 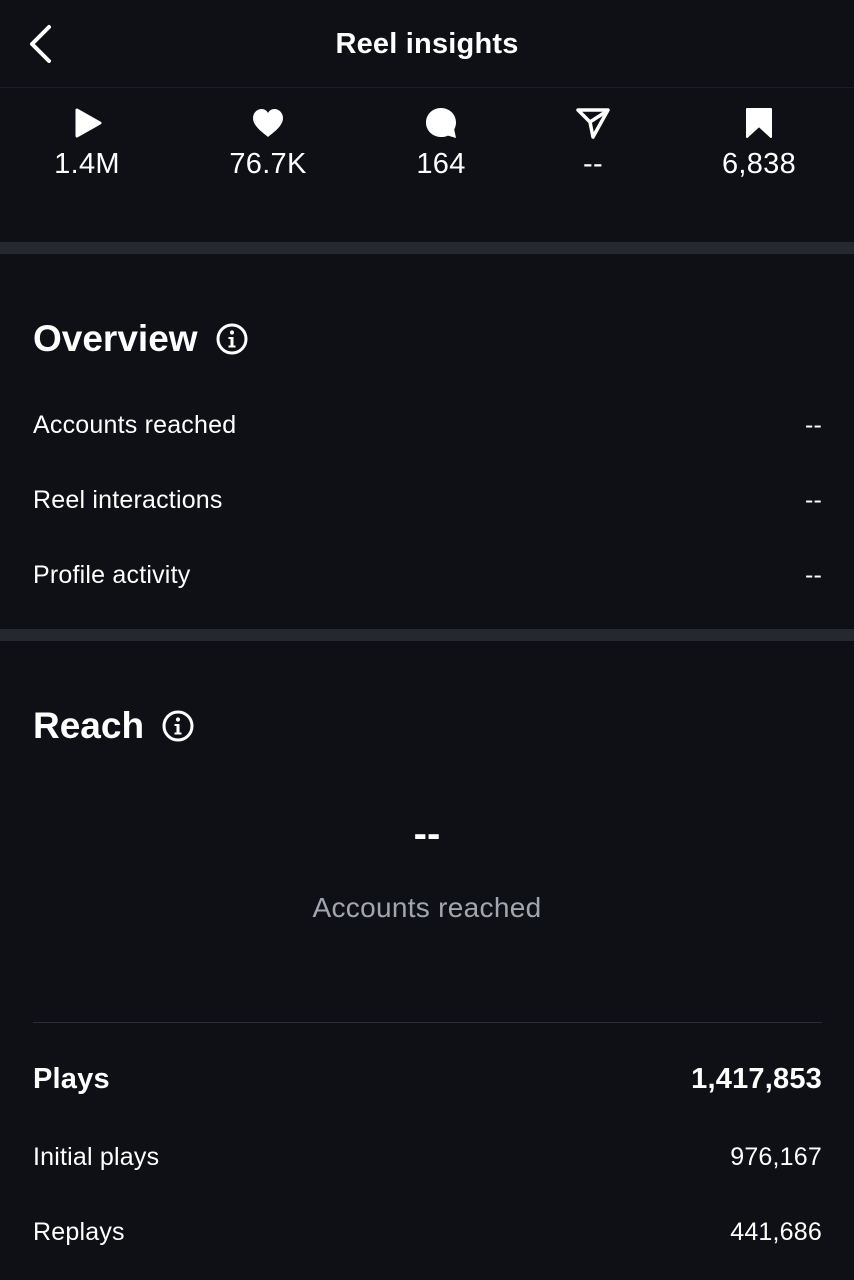 What do you see at coordinates (759, 123) in the screenshot?
I see `bookmark-icon` at bounding box center [759, 123].